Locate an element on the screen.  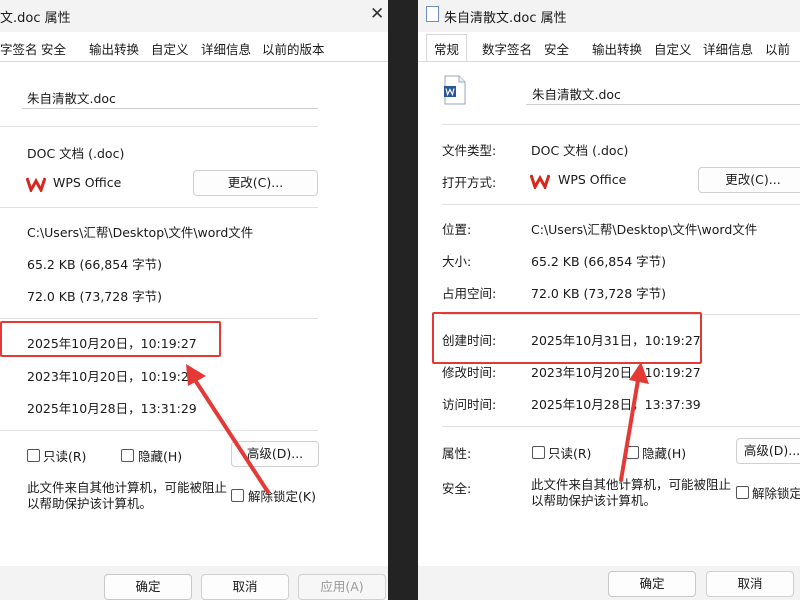
tab-digital-signature: 数字签名 is located at coordinates (507, 48).